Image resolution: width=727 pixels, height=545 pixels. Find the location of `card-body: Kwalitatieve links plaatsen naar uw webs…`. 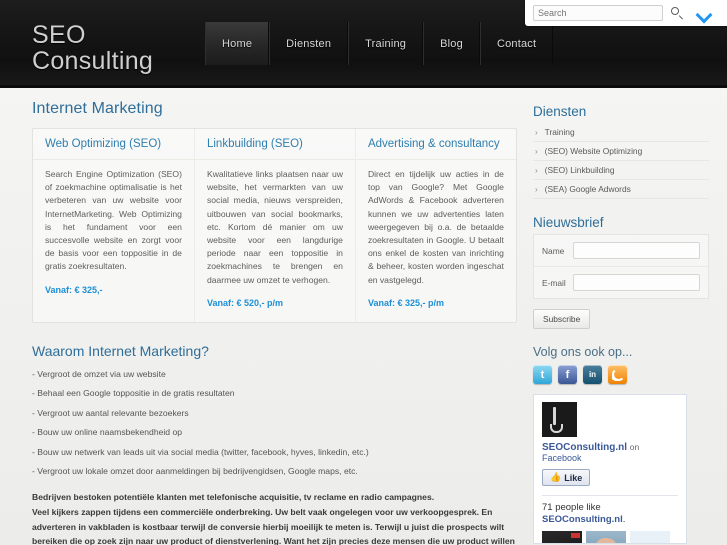

card-body: Kwalitatieve links plaatsen naar uw webs… is located at coordinates (274, 227).